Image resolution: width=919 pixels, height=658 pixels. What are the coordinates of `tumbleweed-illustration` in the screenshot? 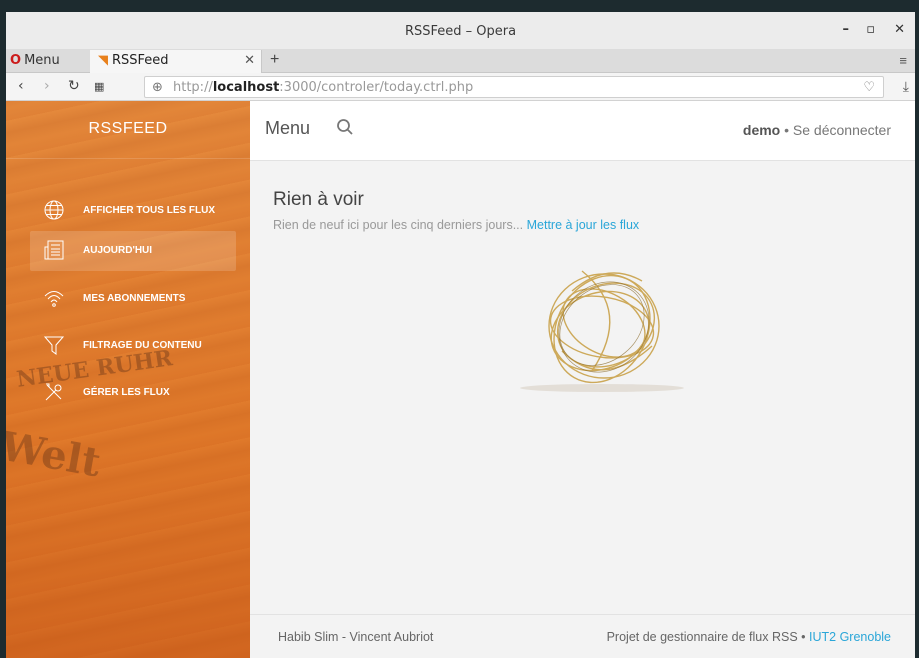 It's located at (602, 331).